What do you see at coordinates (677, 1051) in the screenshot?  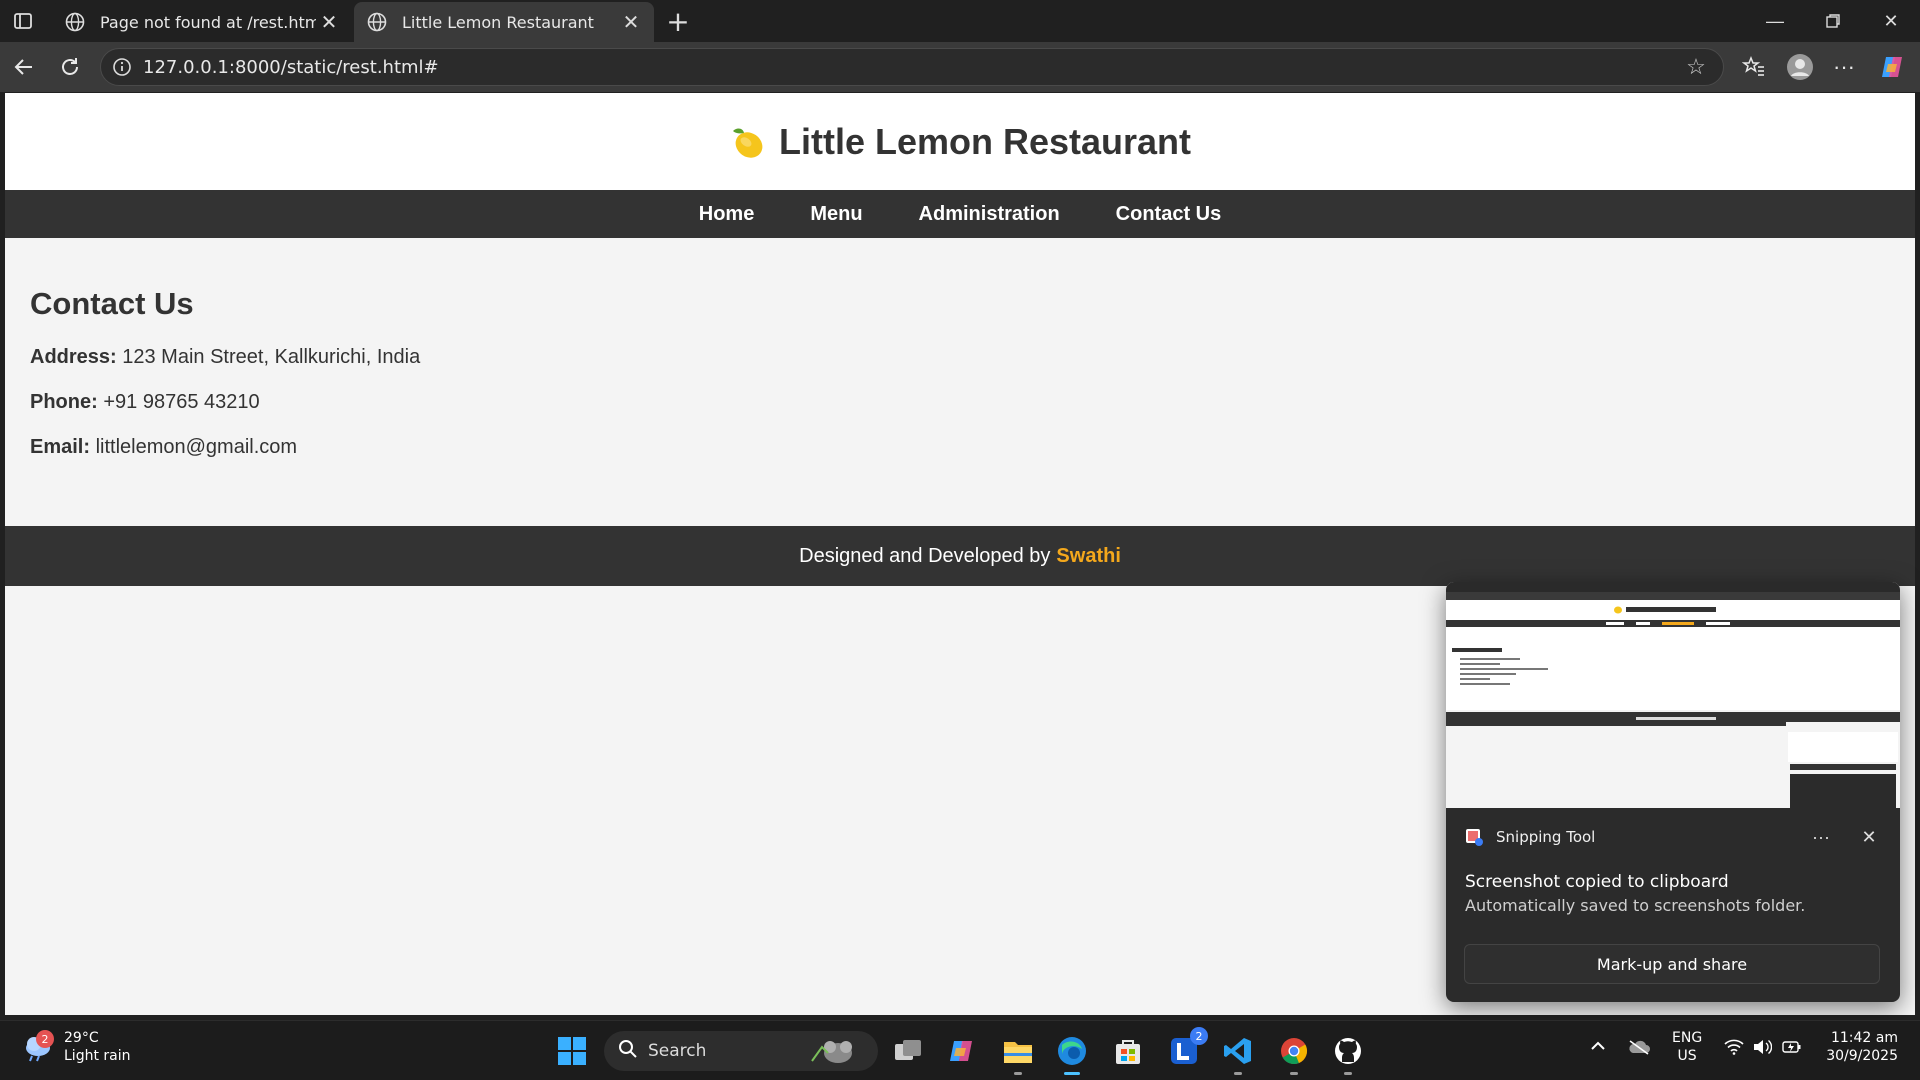 I see `search-label: Search` at bounding box center [677, 1051].